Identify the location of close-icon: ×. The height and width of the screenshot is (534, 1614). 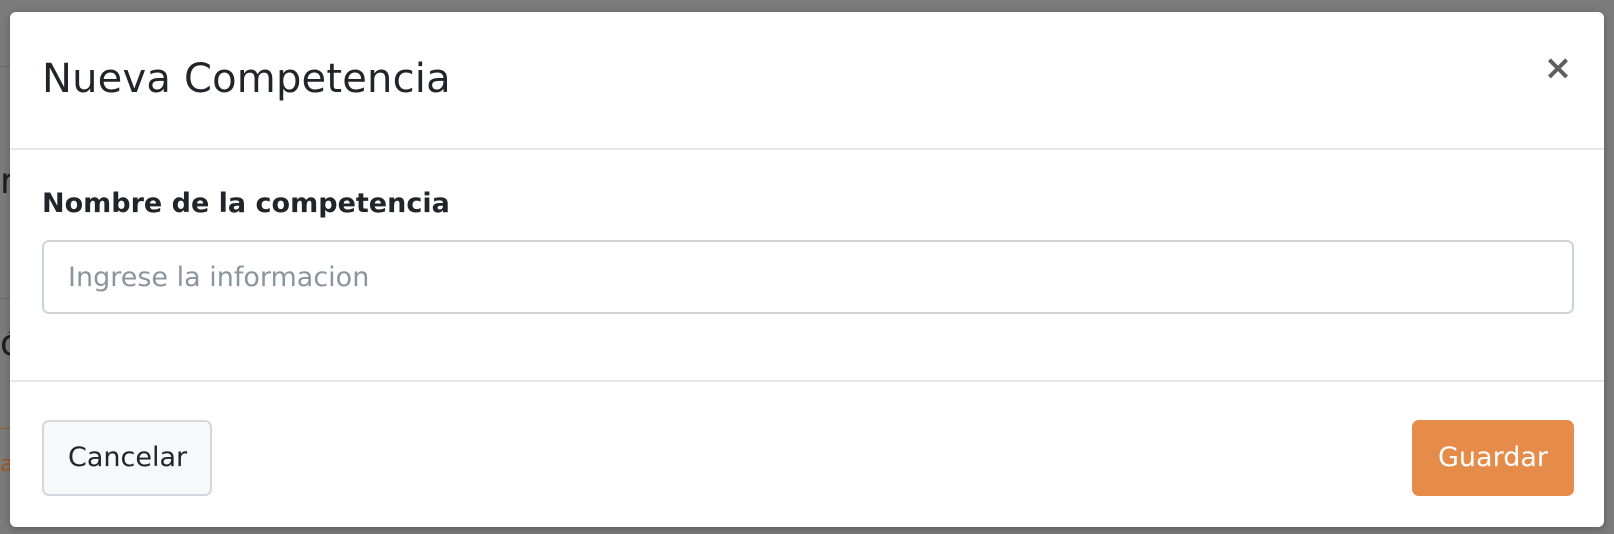
(1558, 68).